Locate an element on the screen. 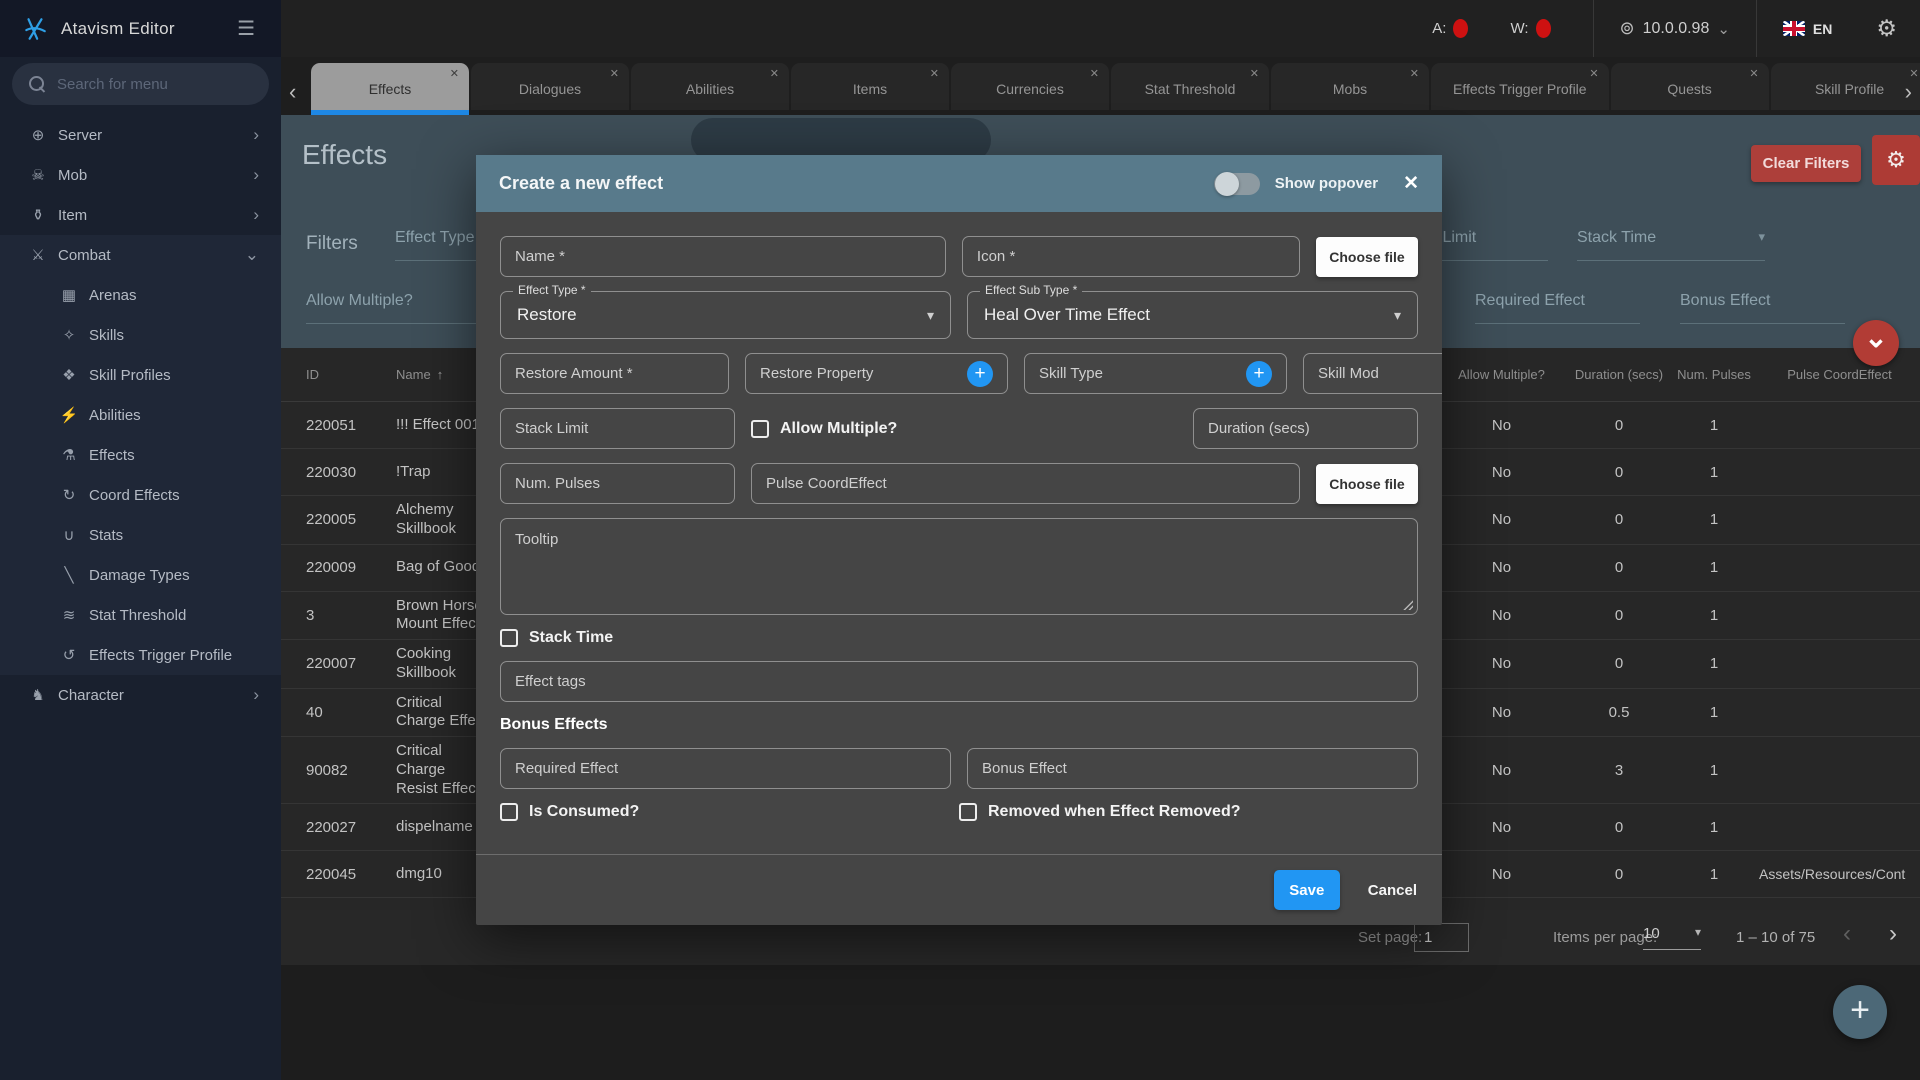 The width and height of the screenshot is (1920, 1080). sidebar-item-stat-threshold: ≋ Stat Threshold is located at coordinates (140, 615).